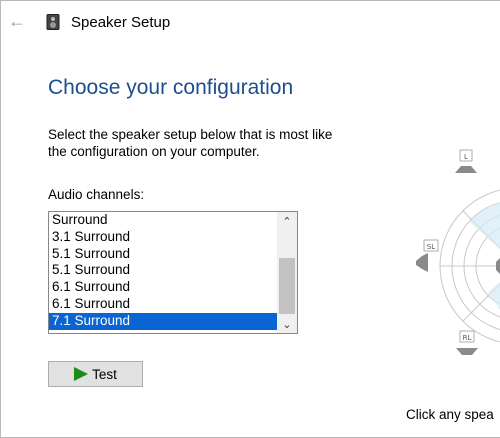  What do you see at coordinates (287, 286) in the screenshot?
I see `scroll-thumb` at bounding box center [287, 286].